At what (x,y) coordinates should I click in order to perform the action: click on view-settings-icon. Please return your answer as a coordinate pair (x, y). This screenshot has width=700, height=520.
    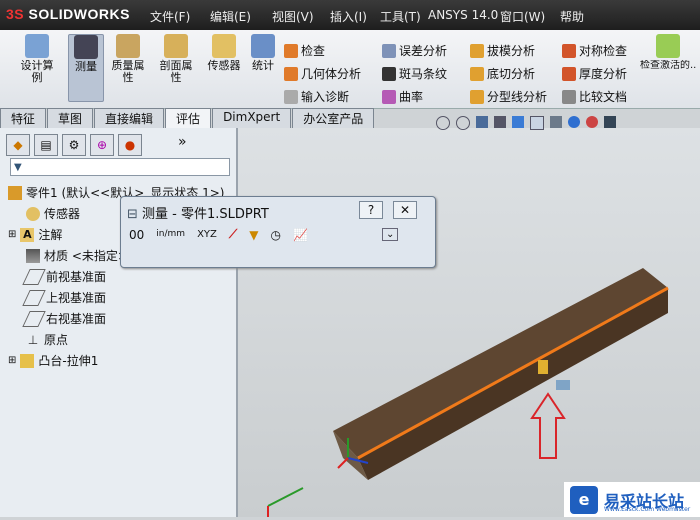
    Looking at the image, I should click on (610, 122).